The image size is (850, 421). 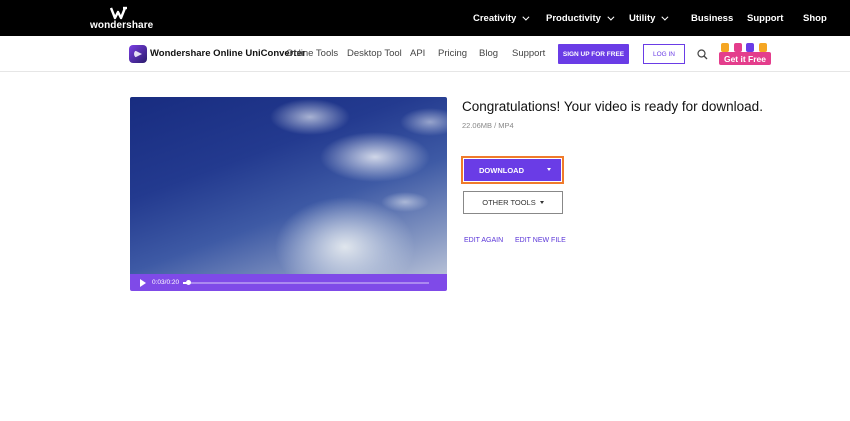 What do you see at coordinates (122, 25) in the screenshot?
I see `brand-name: wondershare` at bounding box center [122, 25].